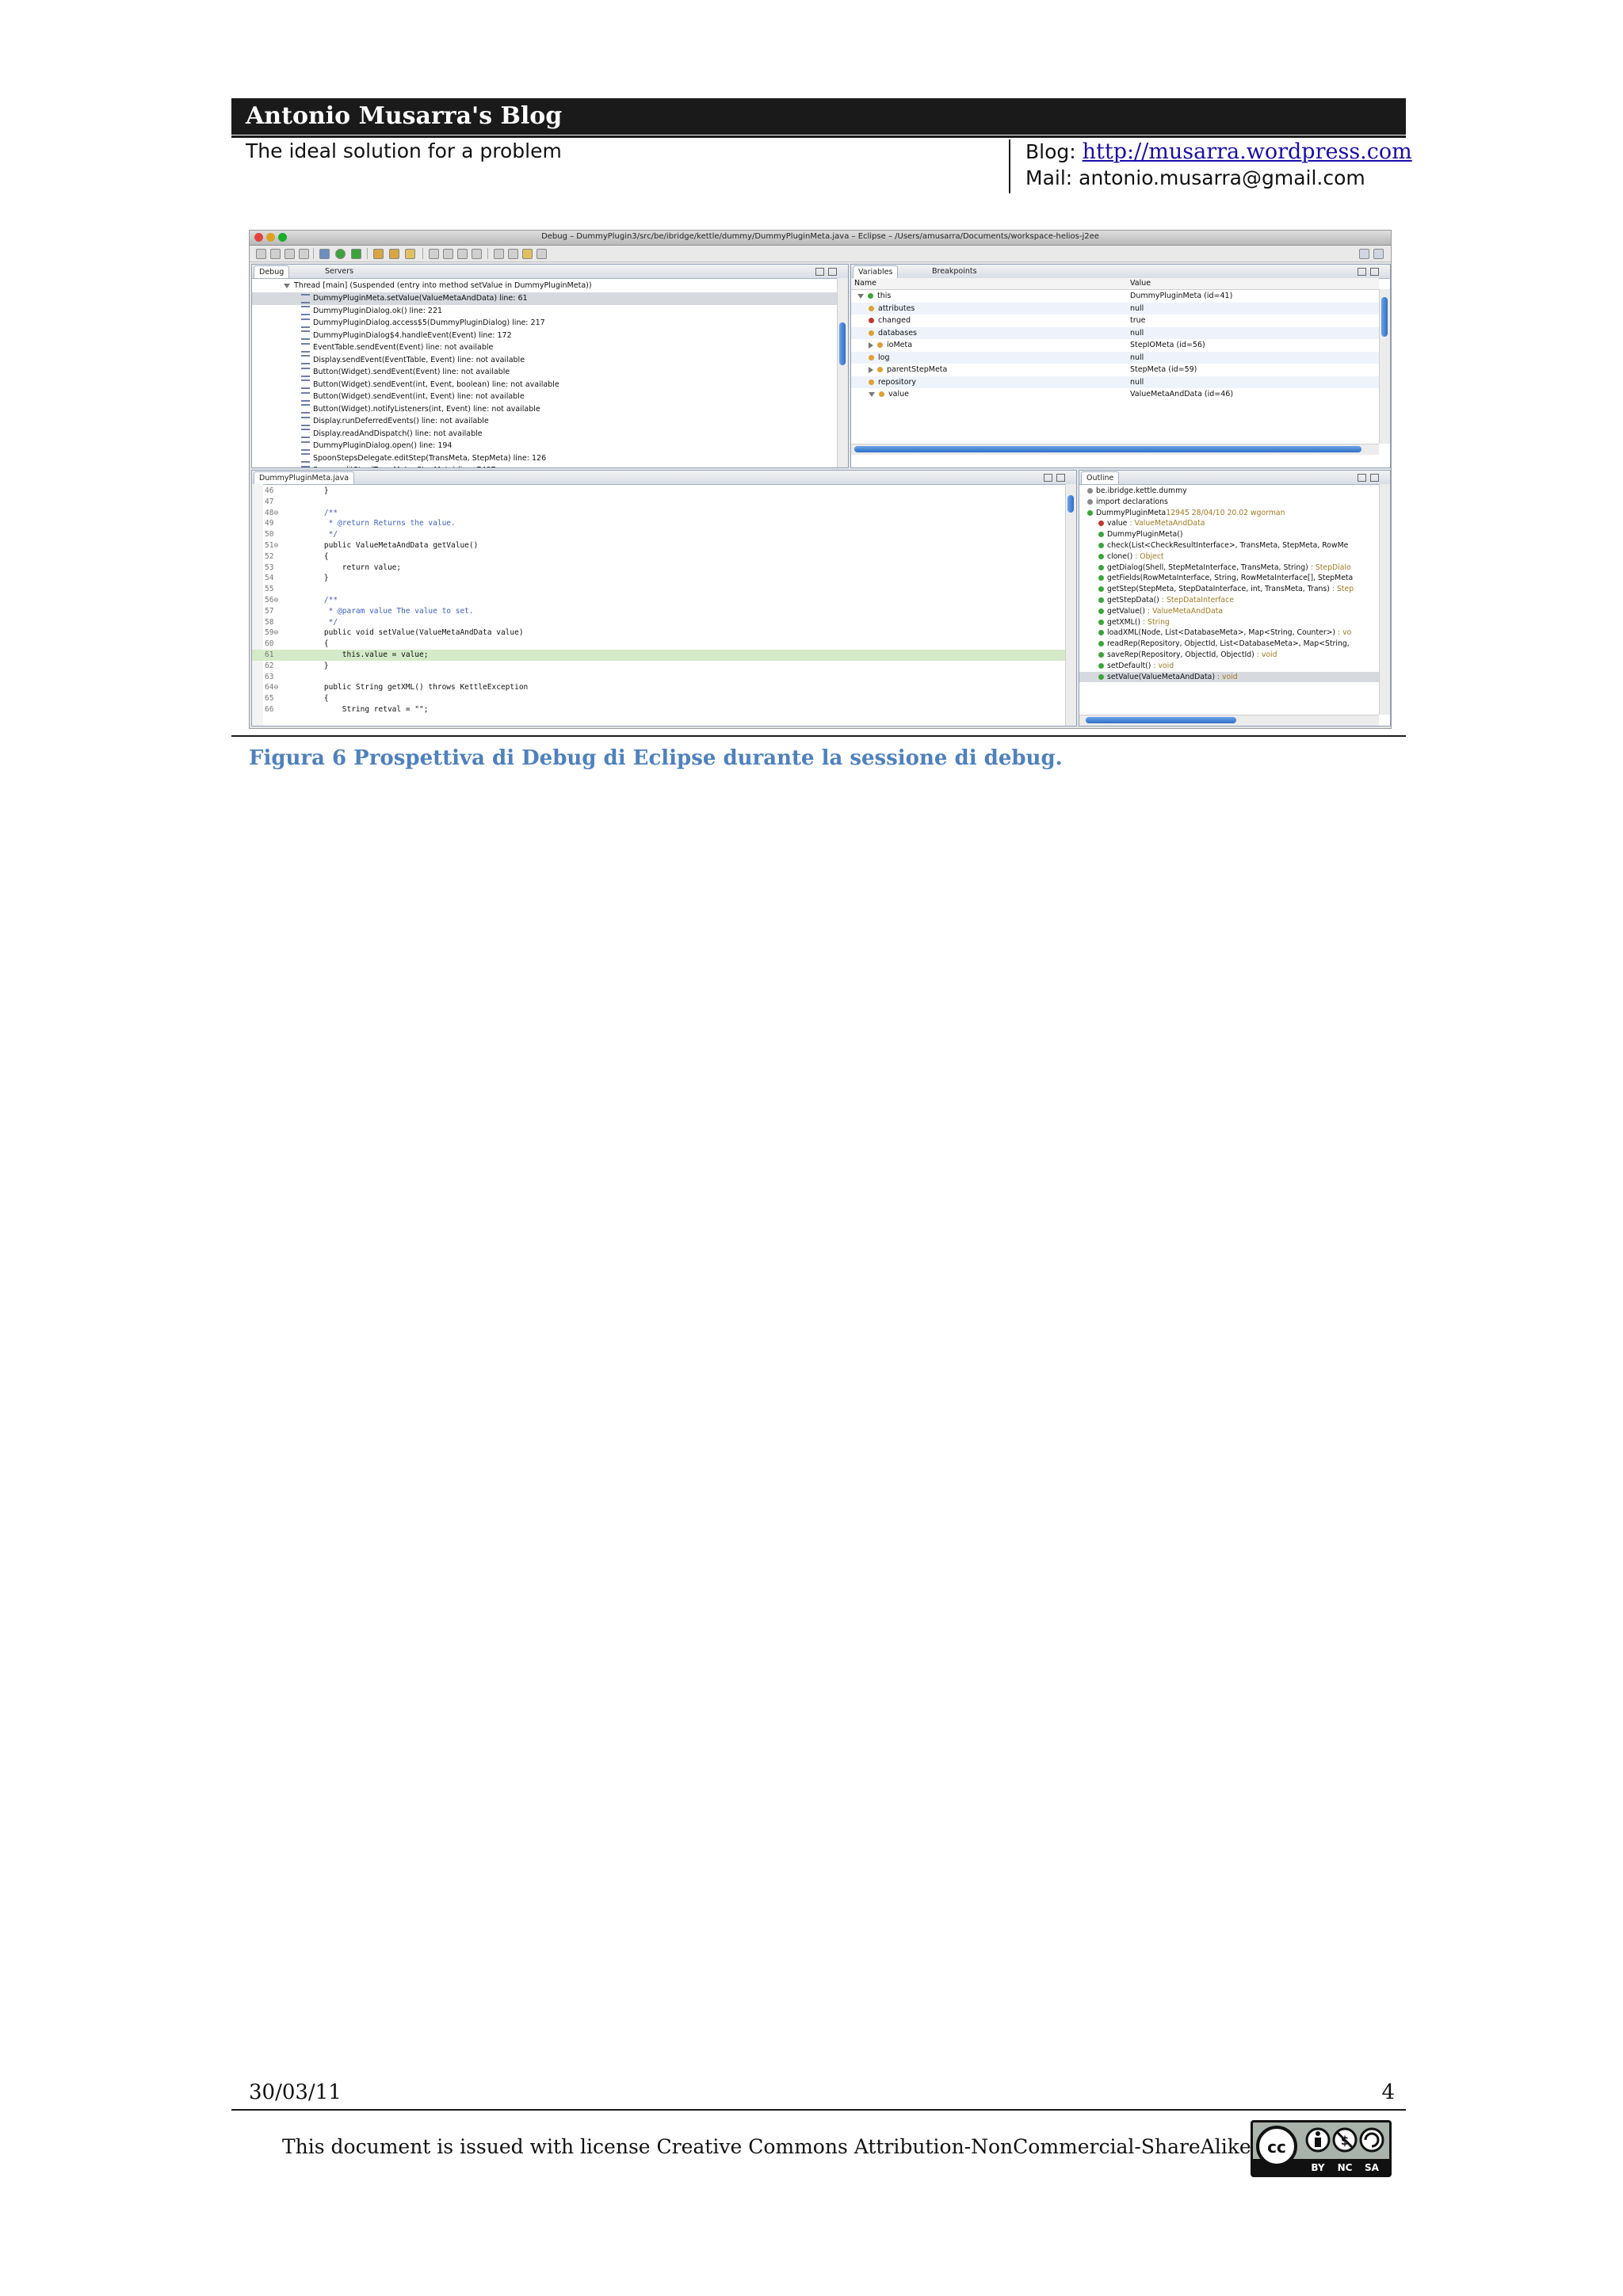 This screenshot has height=2296, width=1623. Describe the element at coordinates (658, 698) in the screenshot. I see `code-line: 65 {` at that location.